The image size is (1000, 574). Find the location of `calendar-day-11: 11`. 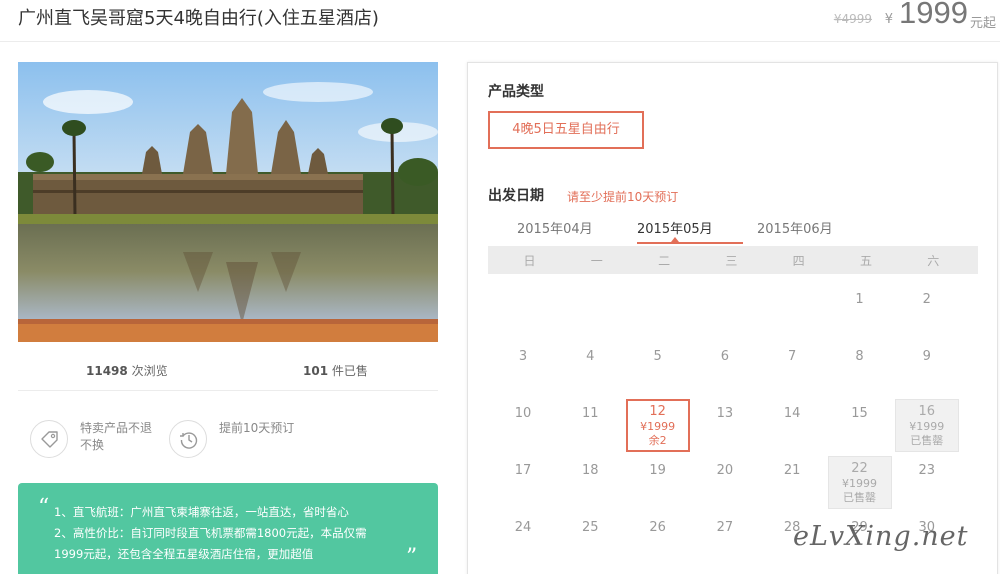

calendar-day-11: 11 is located at coordinates (590, 425).